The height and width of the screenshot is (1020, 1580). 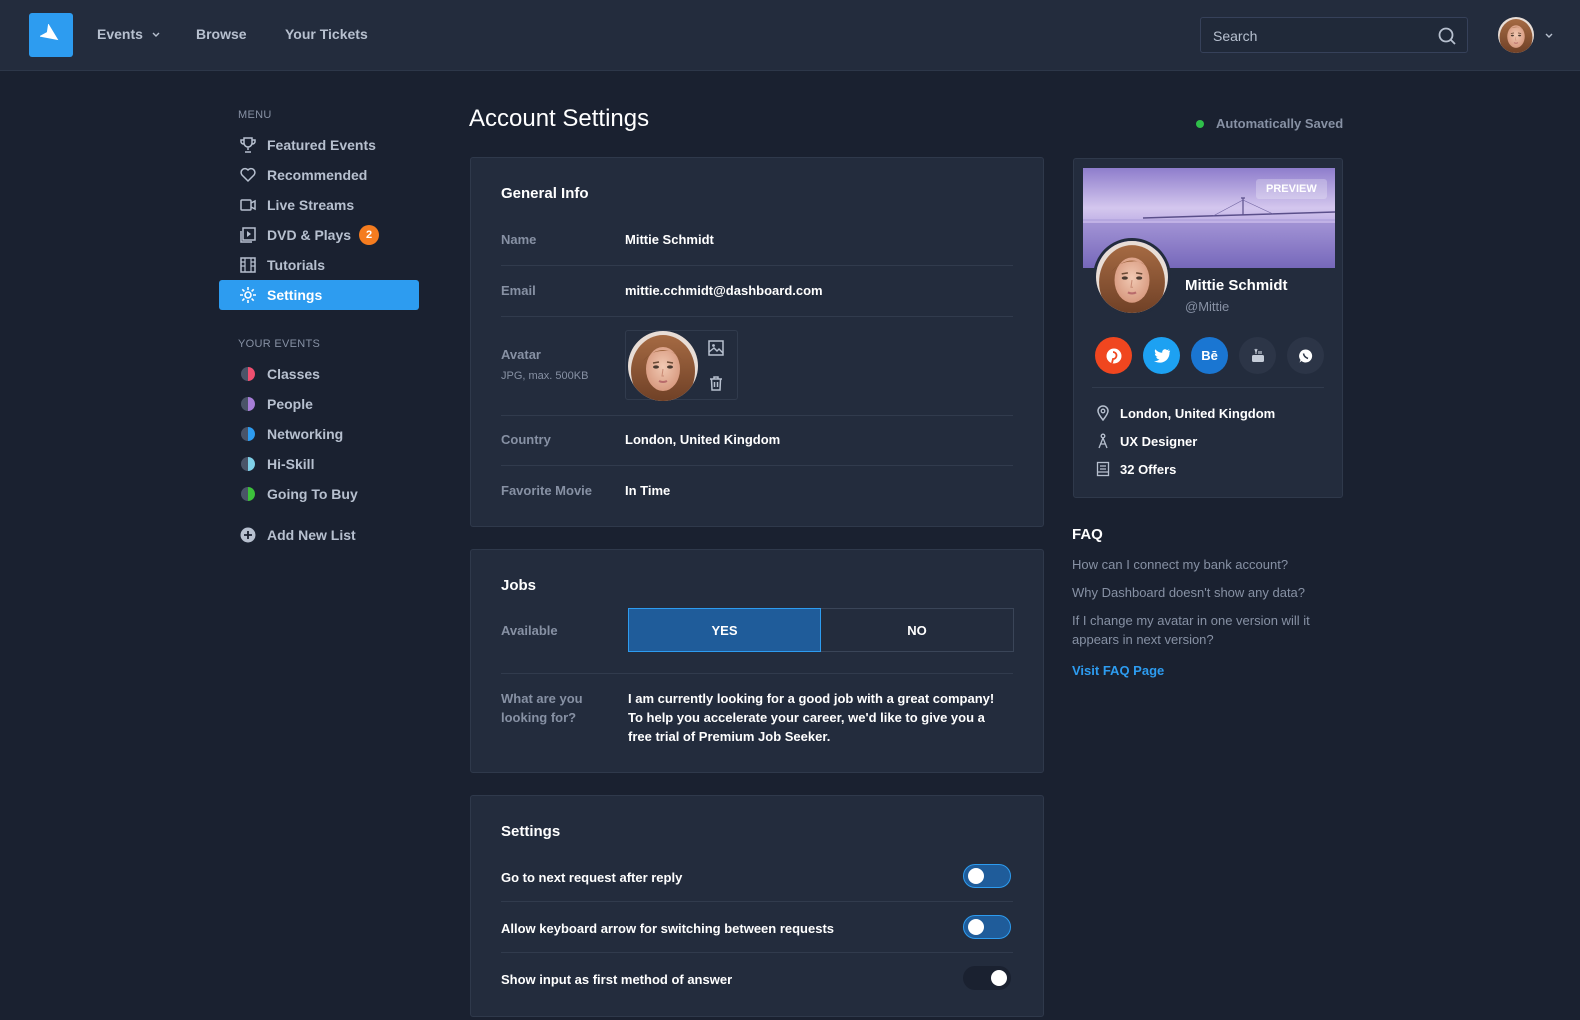 I want to click on profile-offers-text: 32 Offers, so click(x=1148, y=469).